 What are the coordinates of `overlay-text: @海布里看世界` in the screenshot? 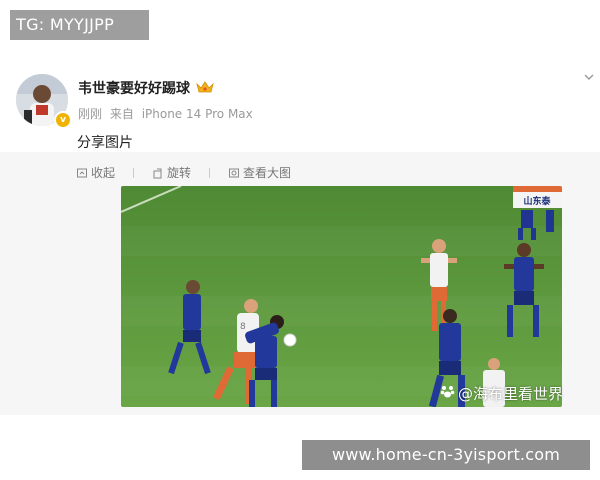 It's located at (511, 394).